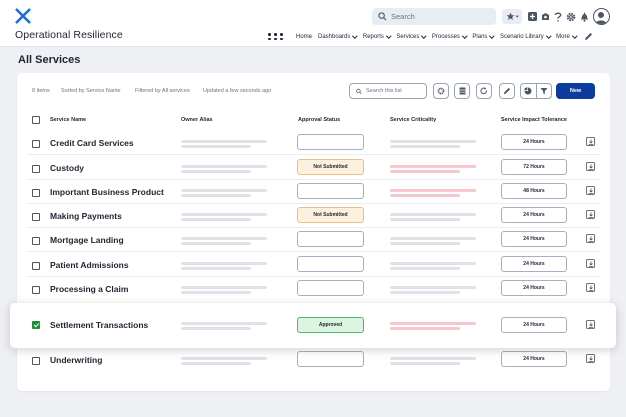  What do you see at coordinates (534, 120) in the screenshot?
I see `column-impact-tolerance: Service Impact Tolerance` at bounding box center [534, 120].